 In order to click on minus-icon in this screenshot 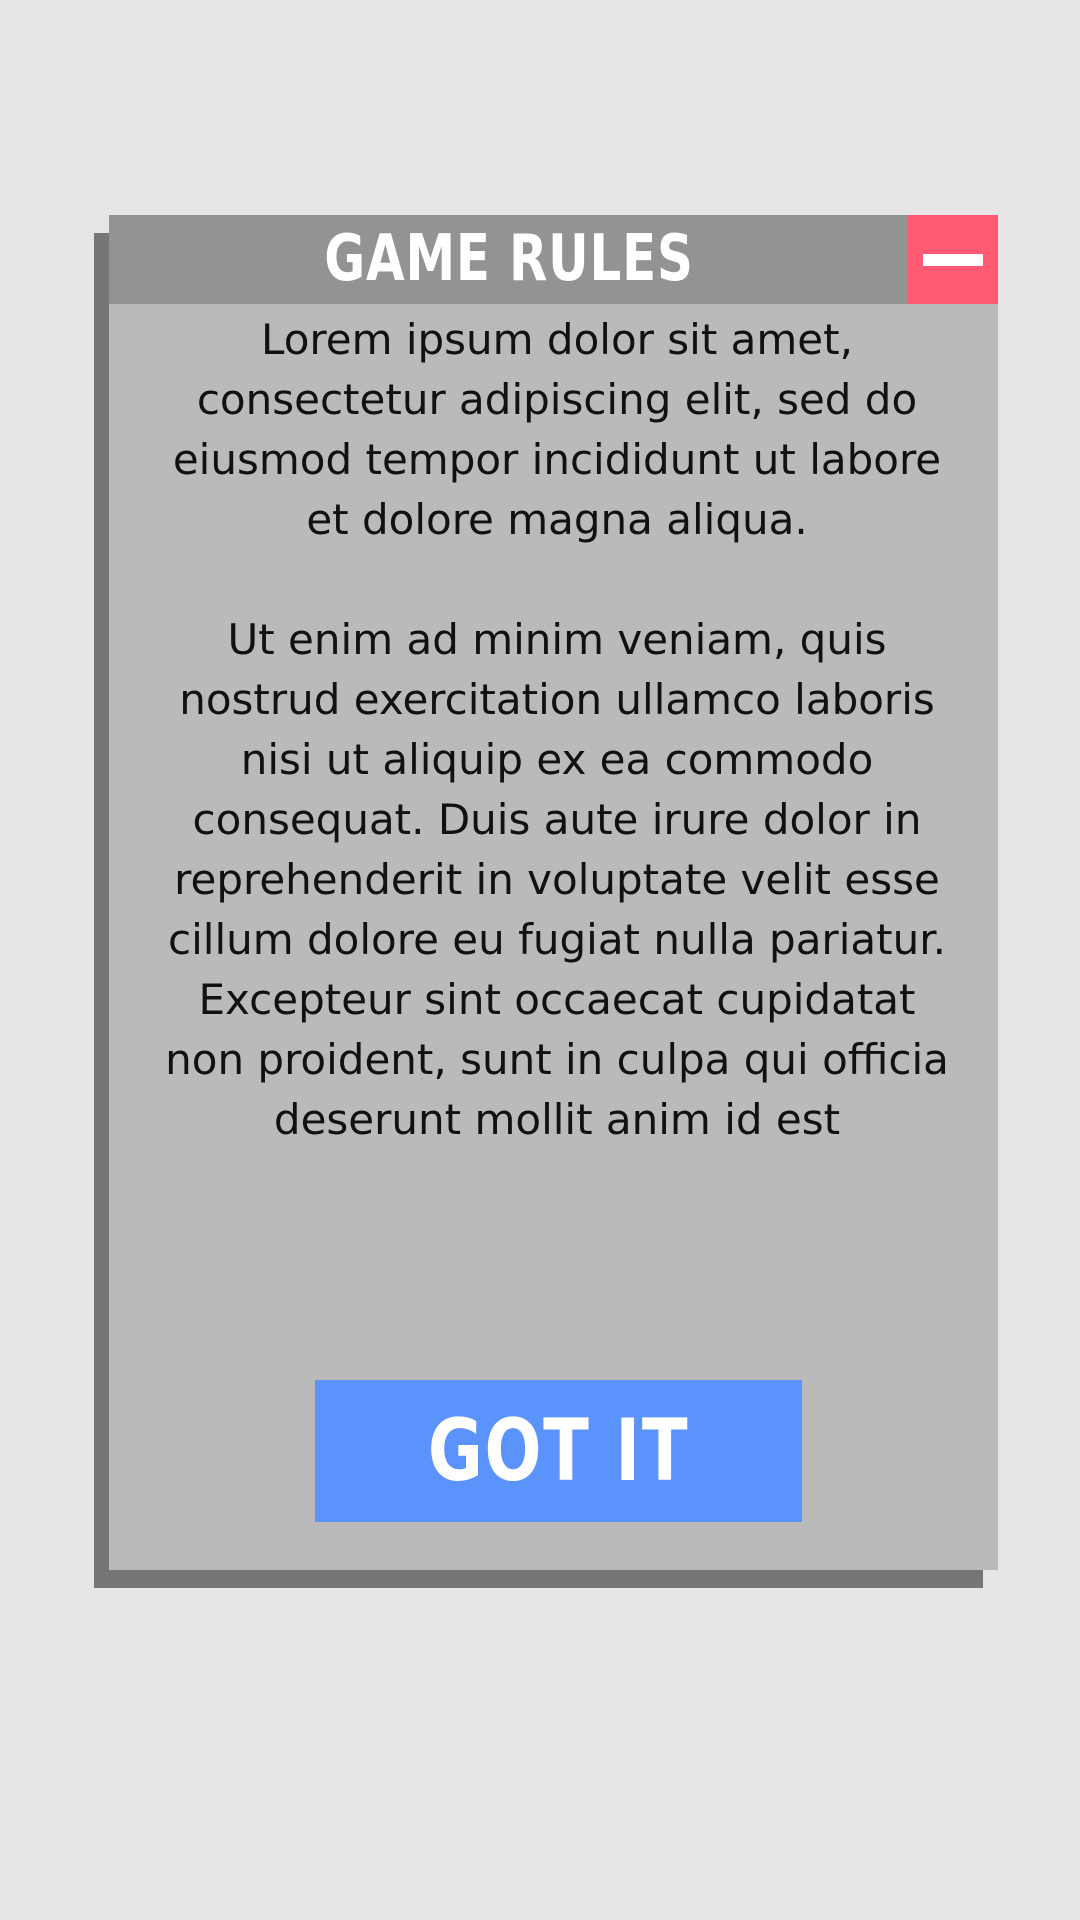, I will do `click(953, 260)`.